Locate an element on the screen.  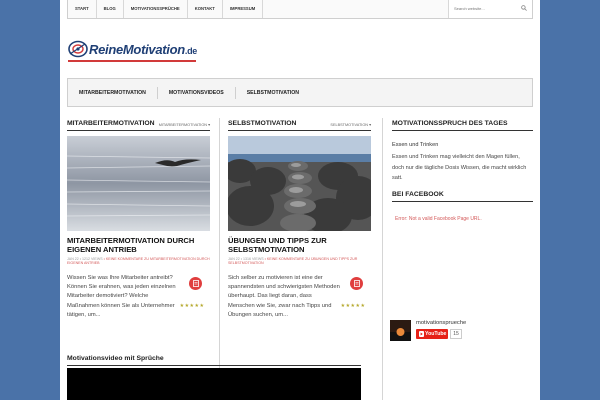
section-title: Selbstmotivation is located at coordinates (262, 123).